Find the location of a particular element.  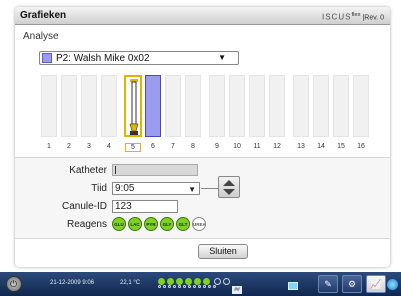

slot-number-13: 13 is located at coordinates (301, 146).